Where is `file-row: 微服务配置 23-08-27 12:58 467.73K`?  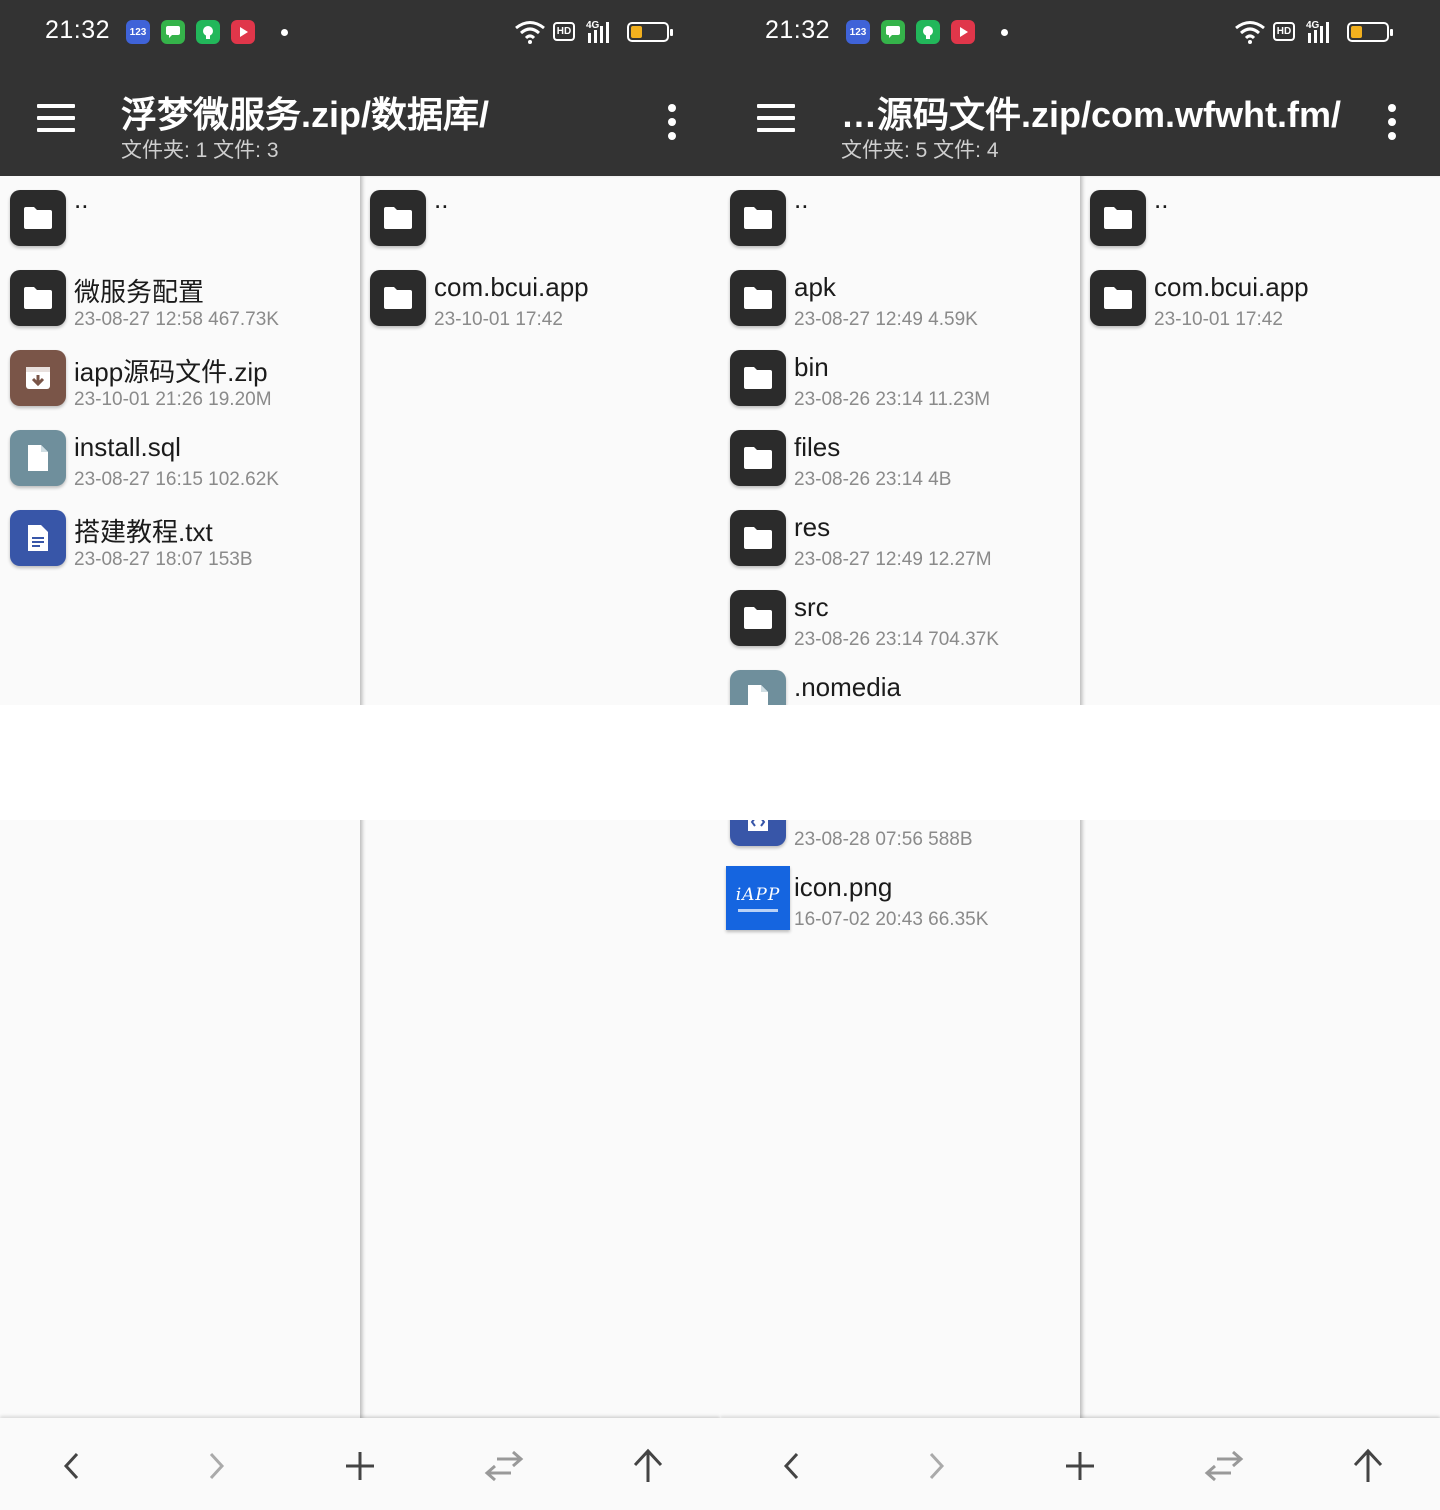 file-row: 微服务配置 23-08-27 12:58 467.73K is located at coordinates (180, 298).